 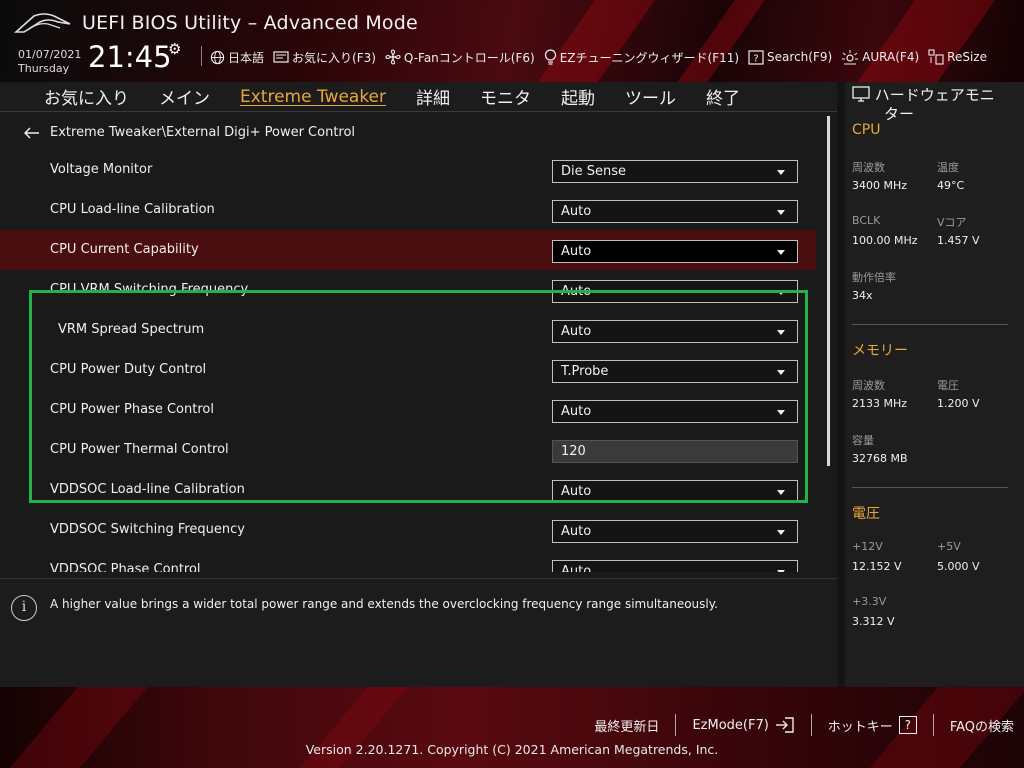 I want to click on tab-extreme-tweaker: Extreme Tweaker, so click(x=313, y=97).